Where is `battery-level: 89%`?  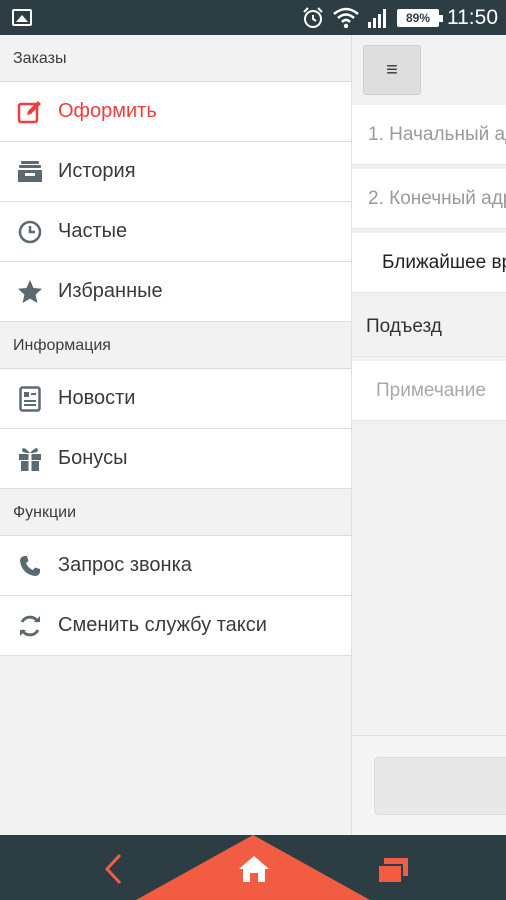
battery-level: 89% is located at coordinates (418, 17).